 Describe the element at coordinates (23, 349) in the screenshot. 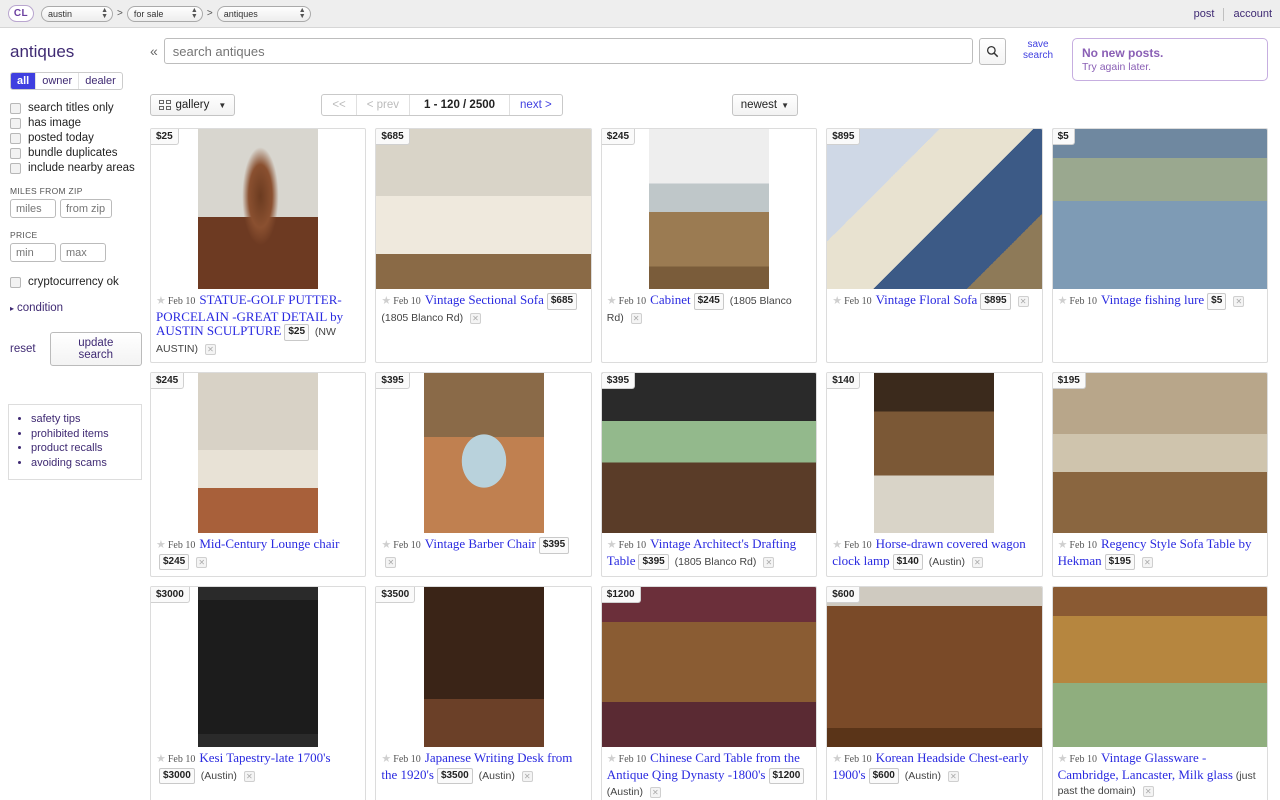

I see `reset-link: reset` at that location.